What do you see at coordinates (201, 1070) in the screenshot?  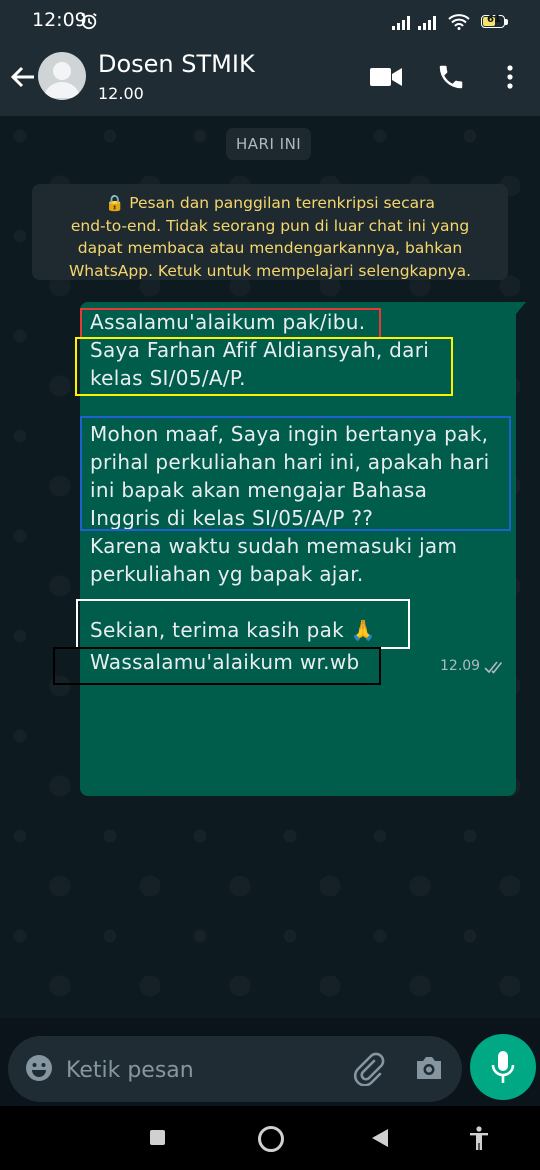 I see `message-input` at bounding box center [201, 1070].